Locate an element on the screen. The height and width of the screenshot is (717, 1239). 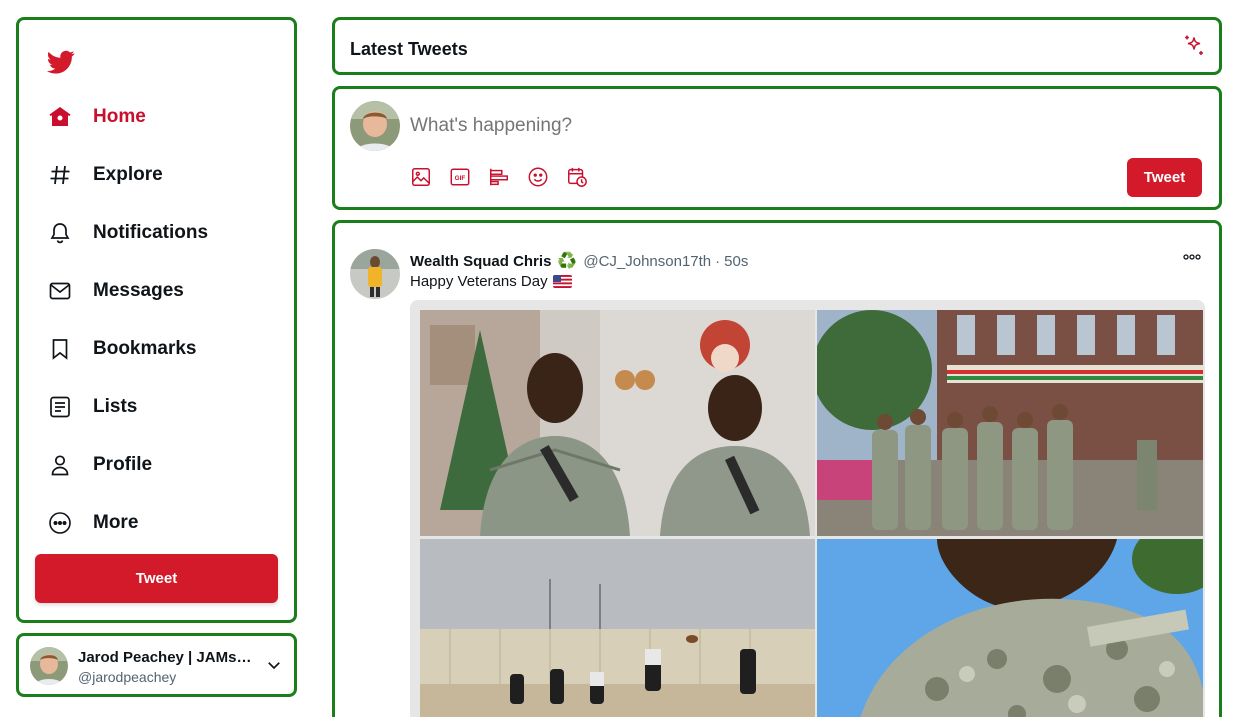
poll-icon is located at coordinates (499, 177).